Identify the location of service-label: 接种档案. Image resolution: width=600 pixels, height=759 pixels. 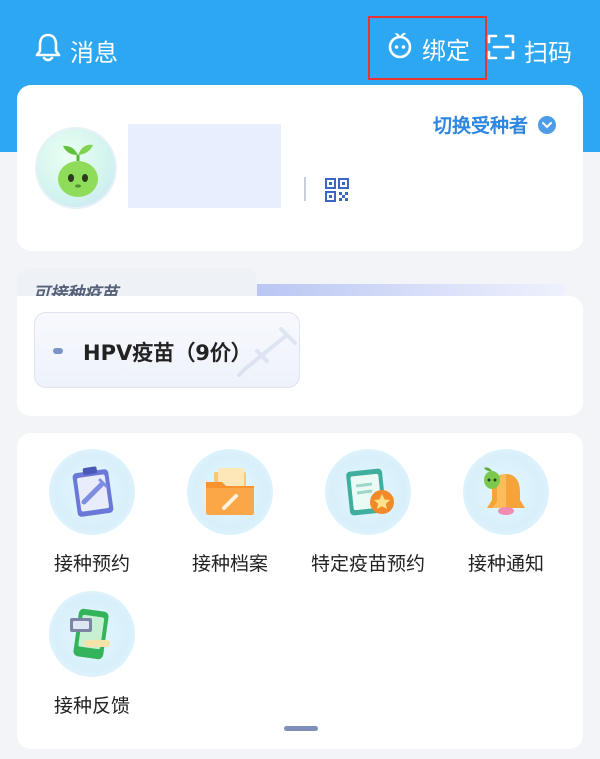
(229, 564).